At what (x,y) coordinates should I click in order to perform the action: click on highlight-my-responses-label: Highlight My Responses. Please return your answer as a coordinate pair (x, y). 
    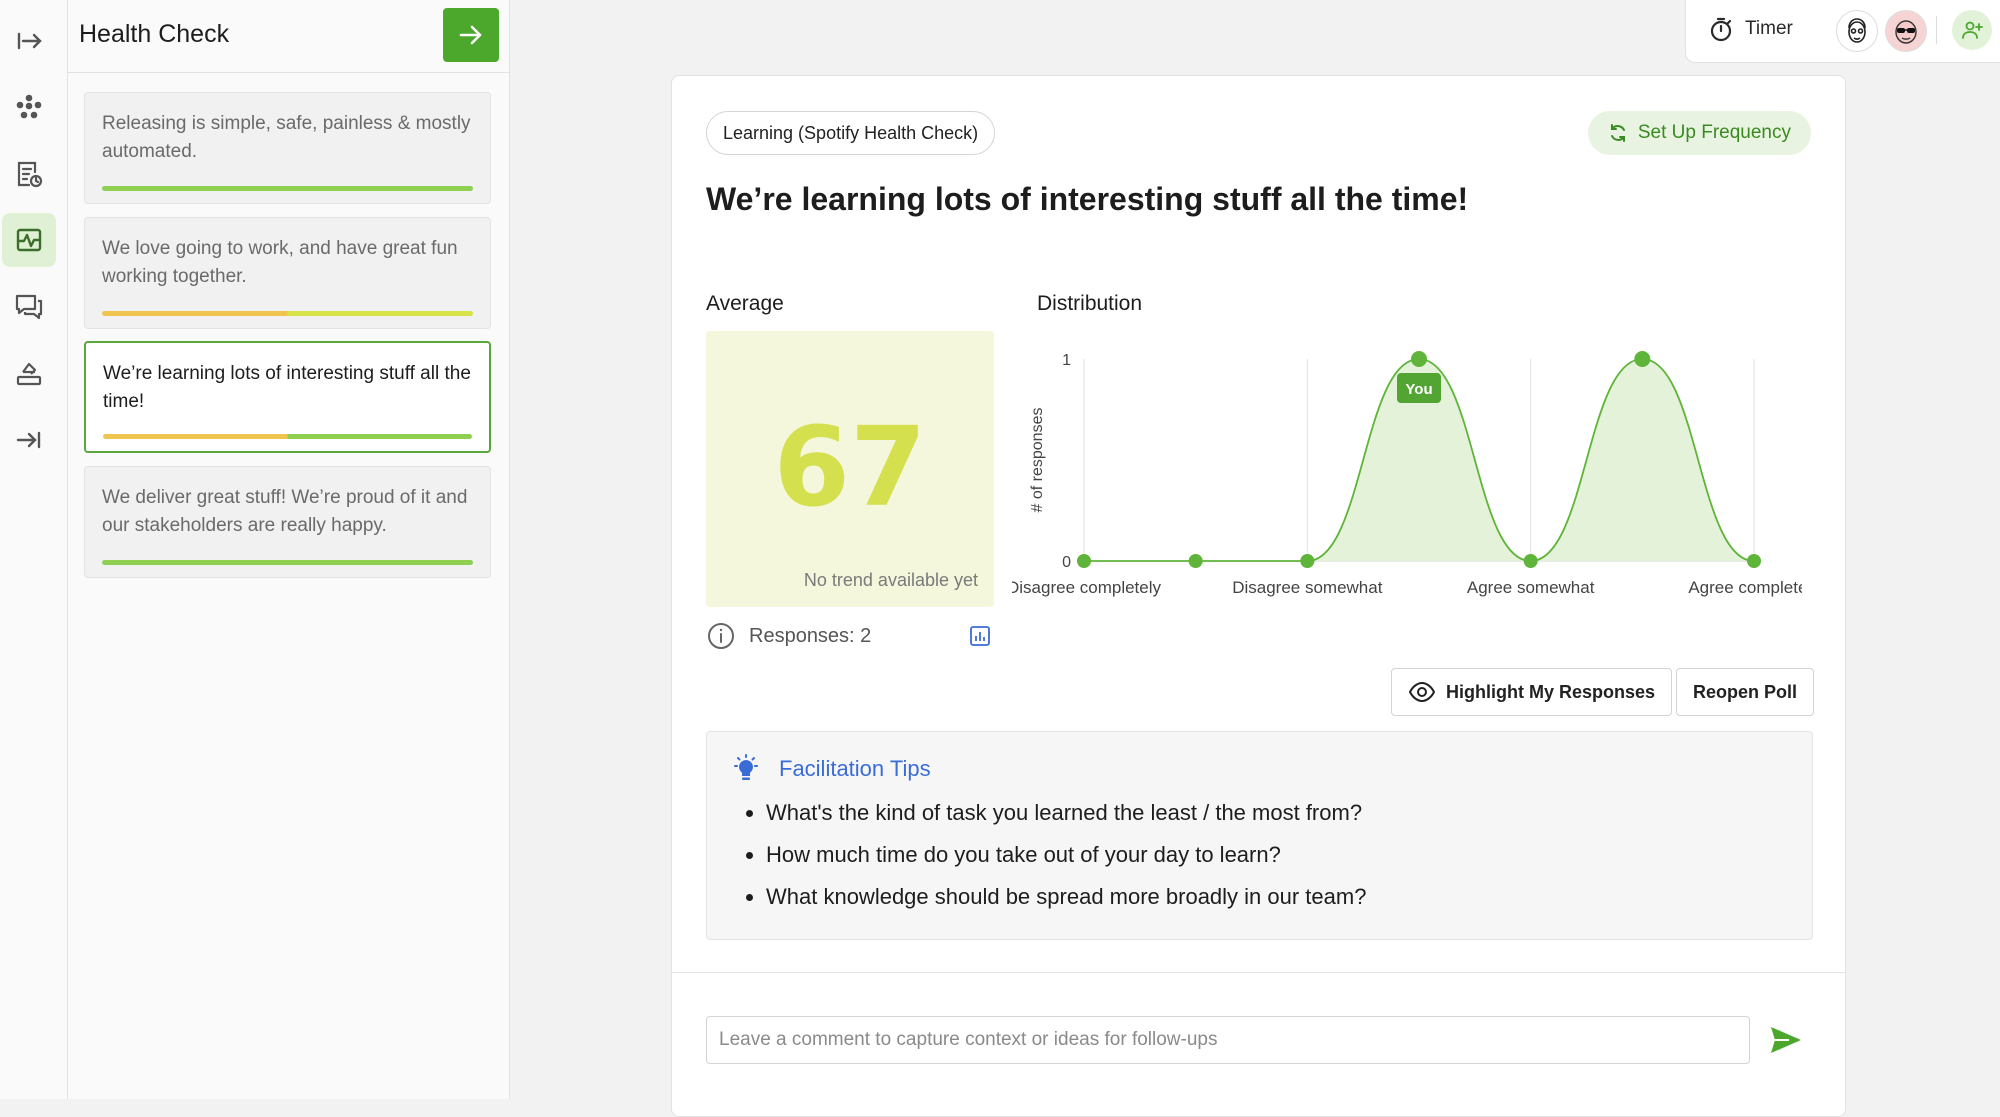
    Looking at the image, I should click on (1551, 691).